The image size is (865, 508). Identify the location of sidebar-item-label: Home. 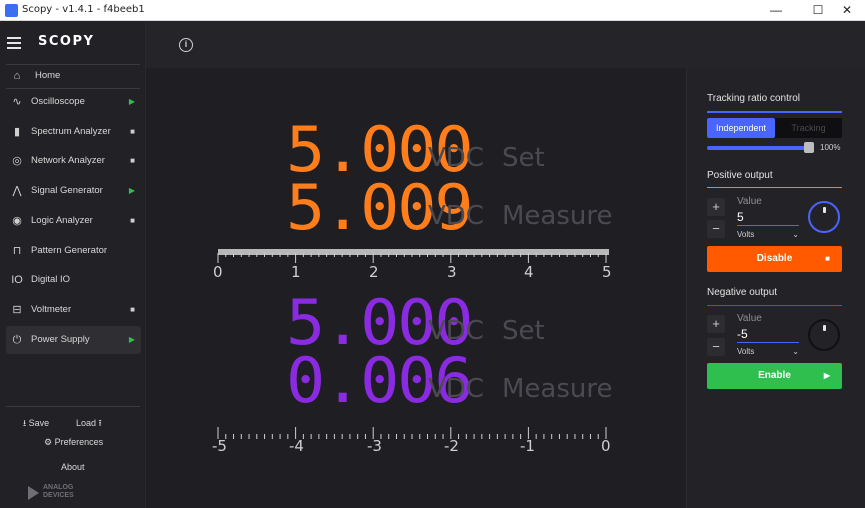
(48, 75).